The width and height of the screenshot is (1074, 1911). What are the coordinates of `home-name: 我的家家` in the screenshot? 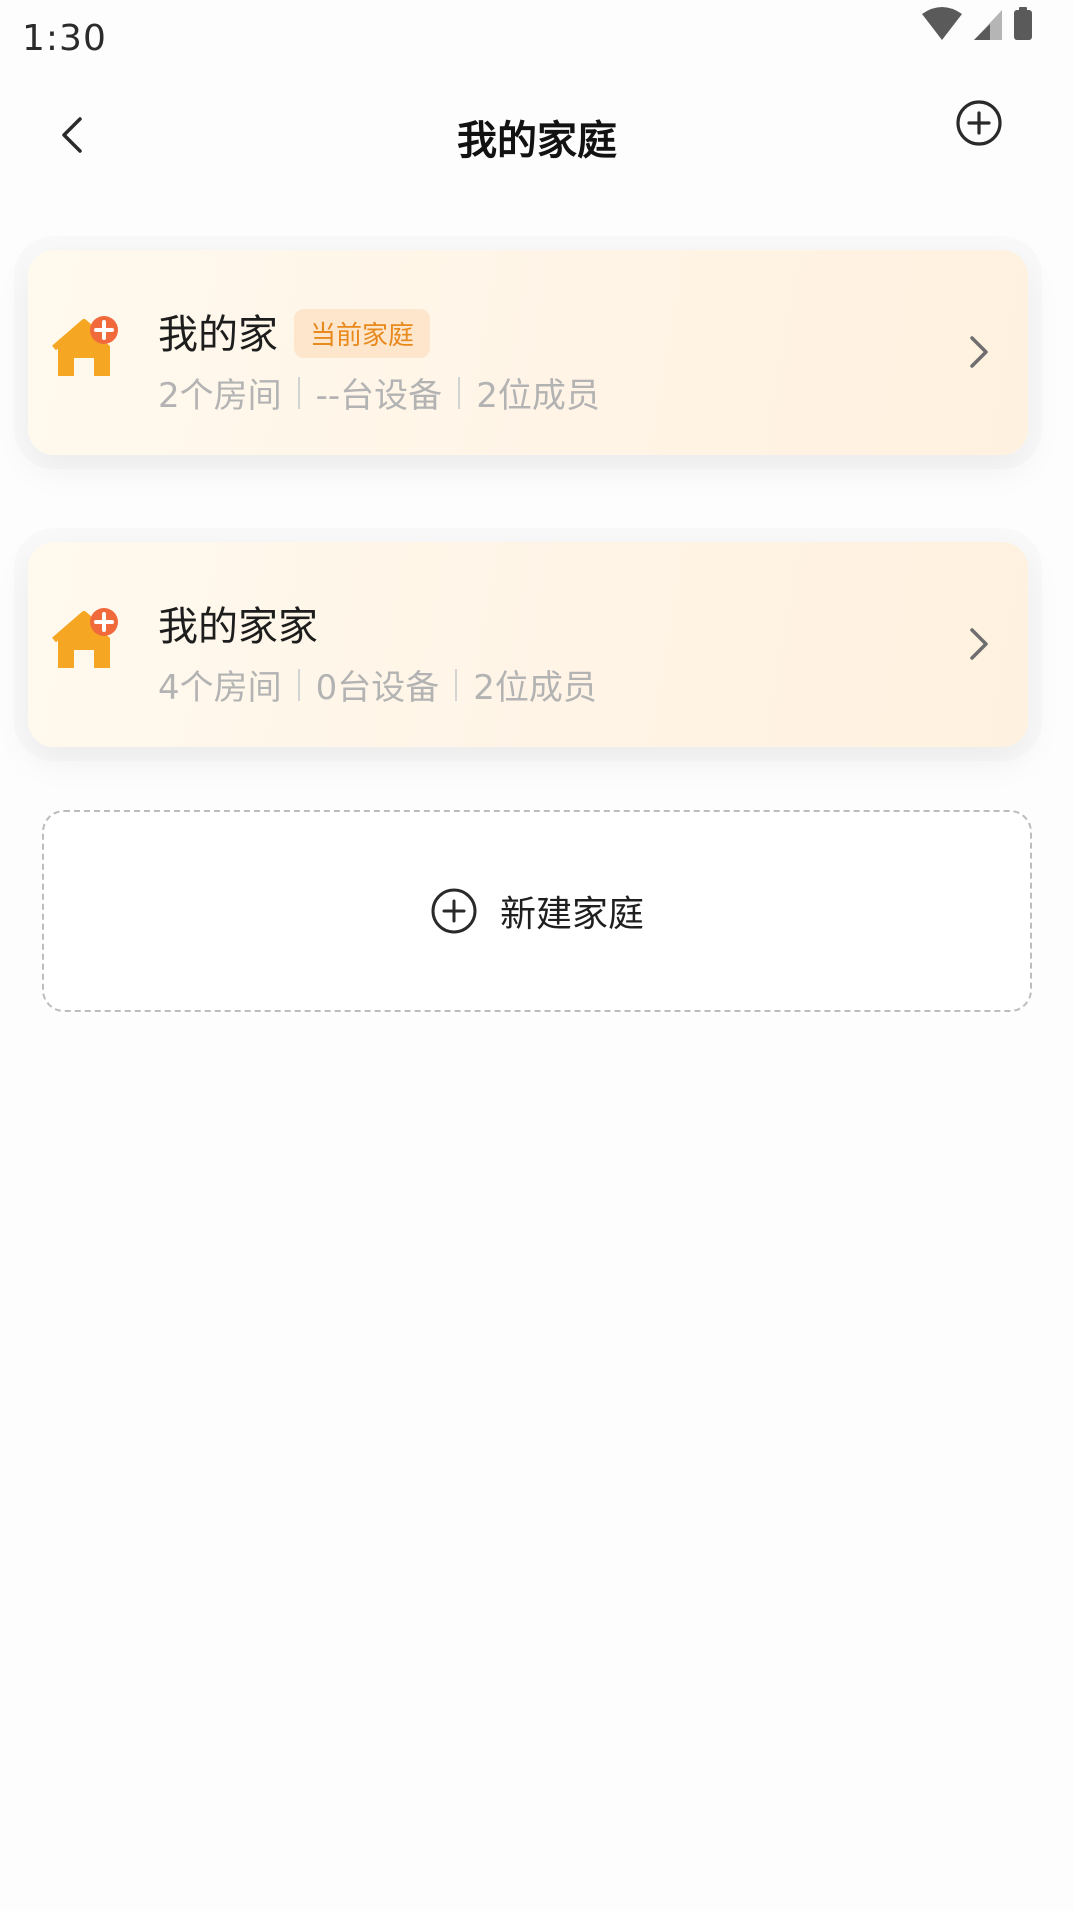 It's located at (238, 623).